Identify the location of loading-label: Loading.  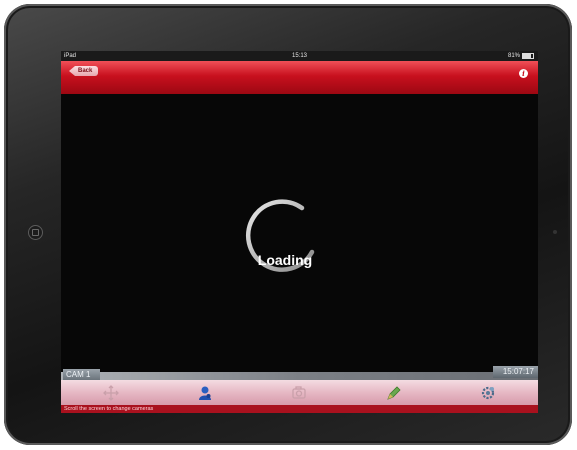
(285, 260).